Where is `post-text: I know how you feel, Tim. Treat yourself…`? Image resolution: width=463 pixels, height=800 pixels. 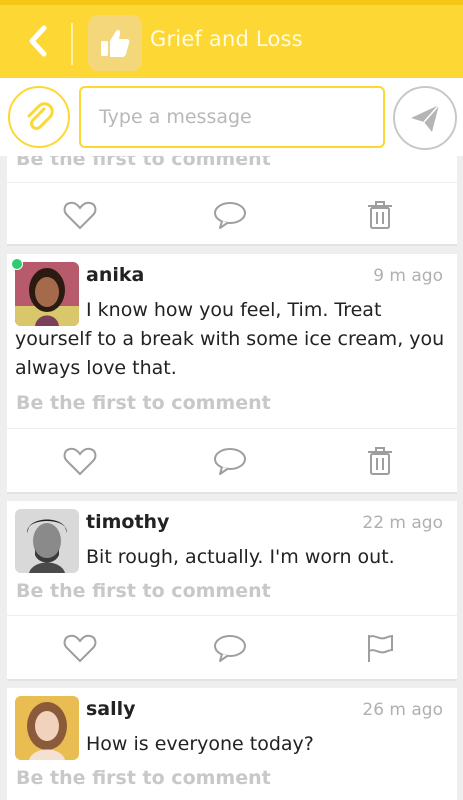 post-text: I know how you feel, Tim. Treat yourself… is located at coordinates (230, 339).